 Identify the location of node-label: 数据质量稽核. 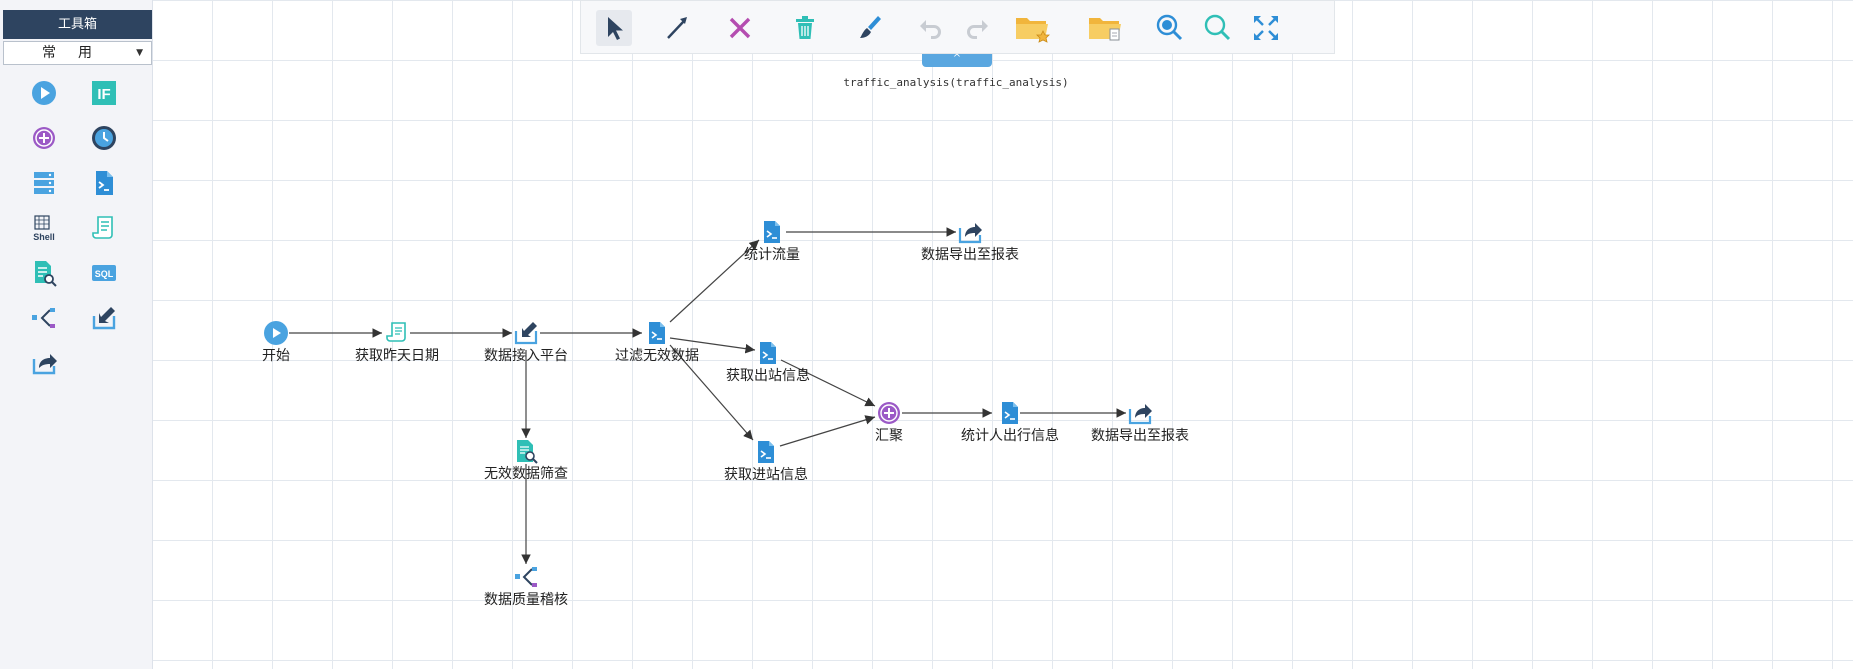
(526, 600).